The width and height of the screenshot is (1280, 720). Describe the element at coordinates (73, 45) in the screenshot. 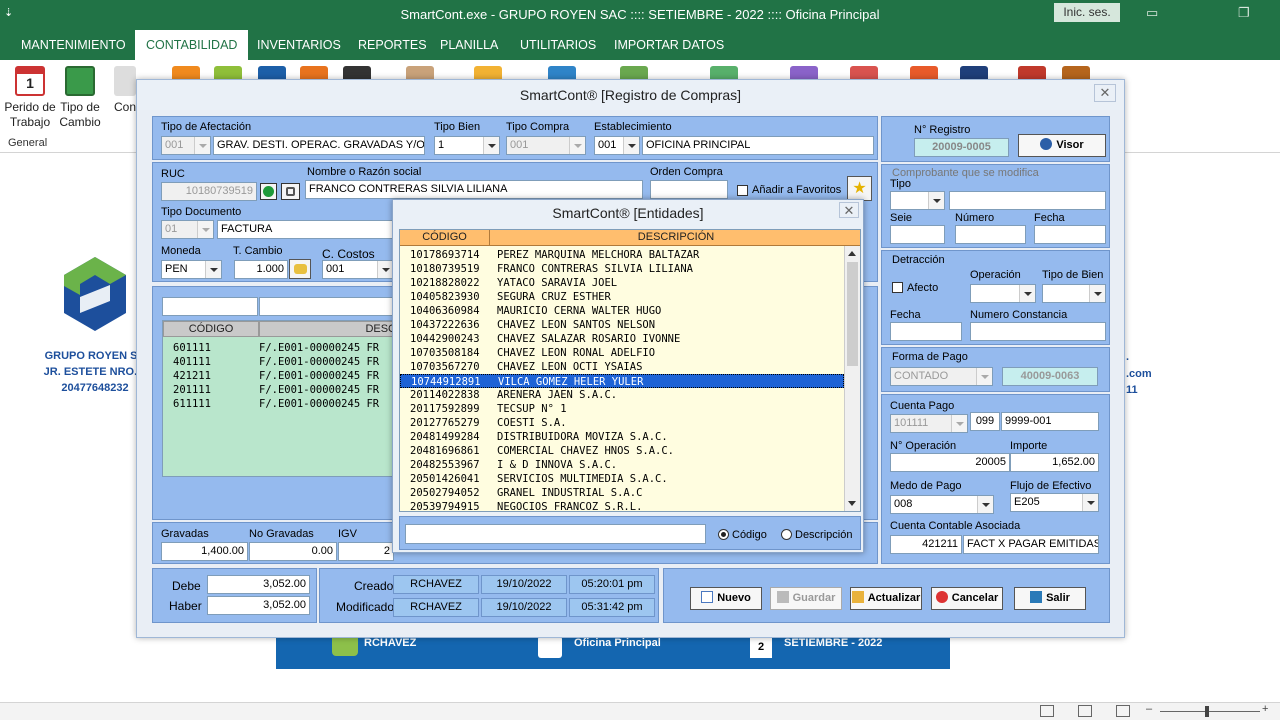

I see `menu-mantenimiento: MANTENIMIENTO` at that location.